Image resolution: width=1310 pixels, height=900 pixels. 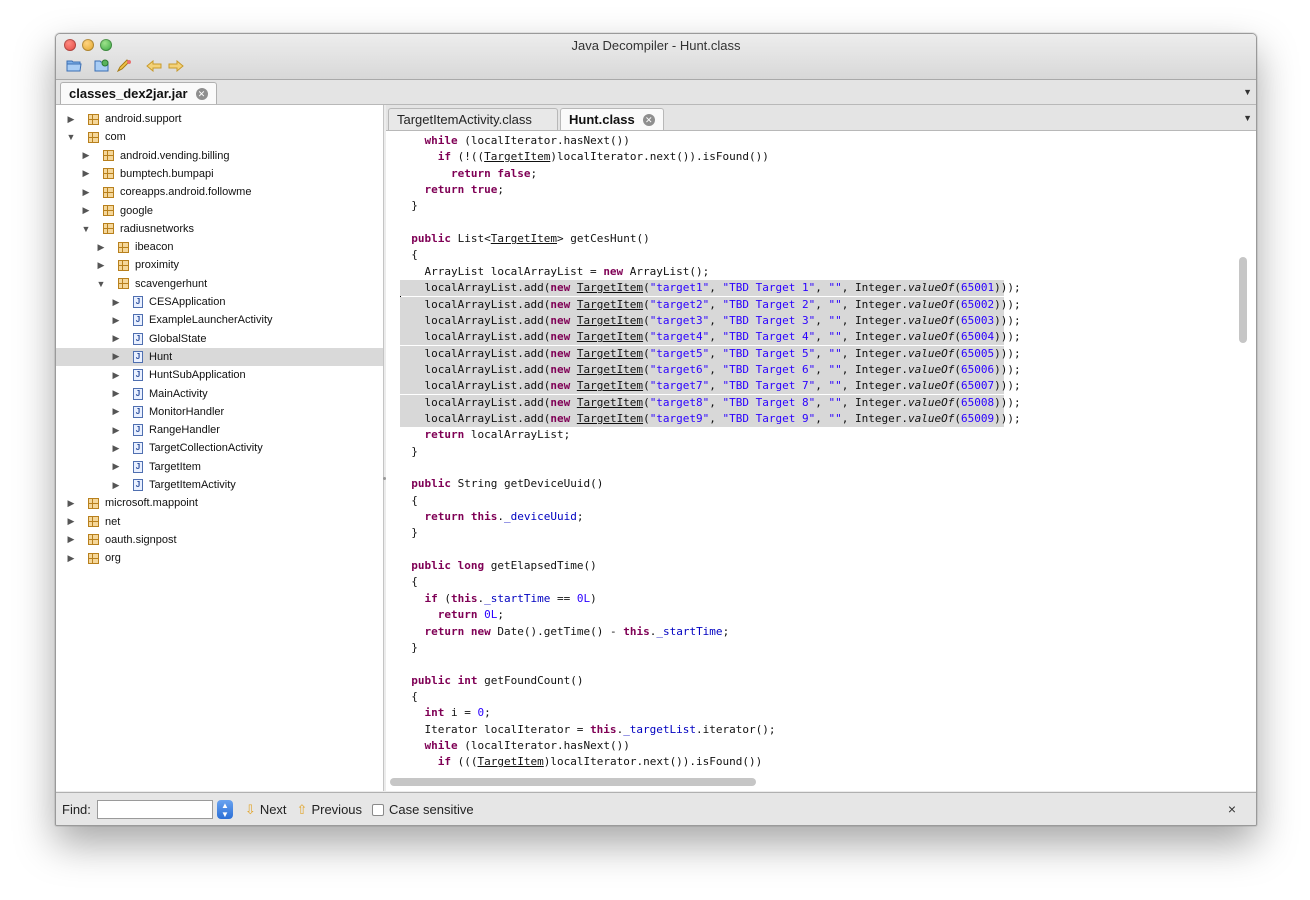 What do you see at coordinates (378, 809) in the screenshot?
I see `case-sensitive-checkbox` at bounding box center [378, 809].